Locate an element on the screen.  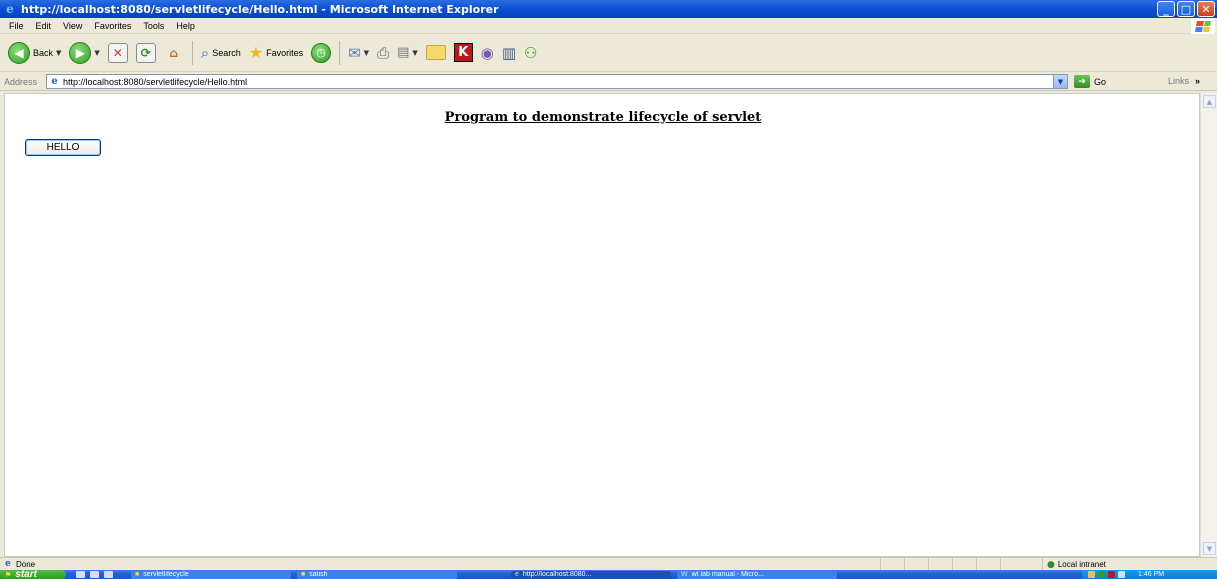
start-label: start is located at coordinates (26, 574).